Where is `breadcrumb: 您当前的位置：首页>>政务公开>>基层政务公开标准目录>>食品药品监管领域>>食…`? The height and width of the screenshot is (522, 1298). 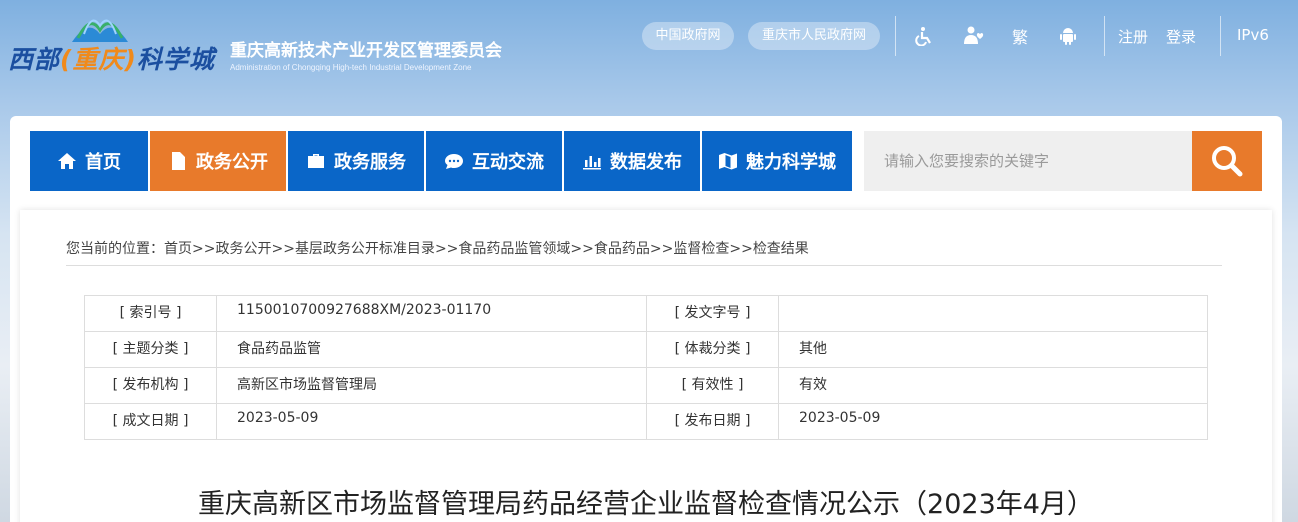
breadcrumb: 您当前的位置：首页>>政务公开>>基层政务公开标准目录>>食品药品监管领域>>食… is located at coordinates (644, 252).